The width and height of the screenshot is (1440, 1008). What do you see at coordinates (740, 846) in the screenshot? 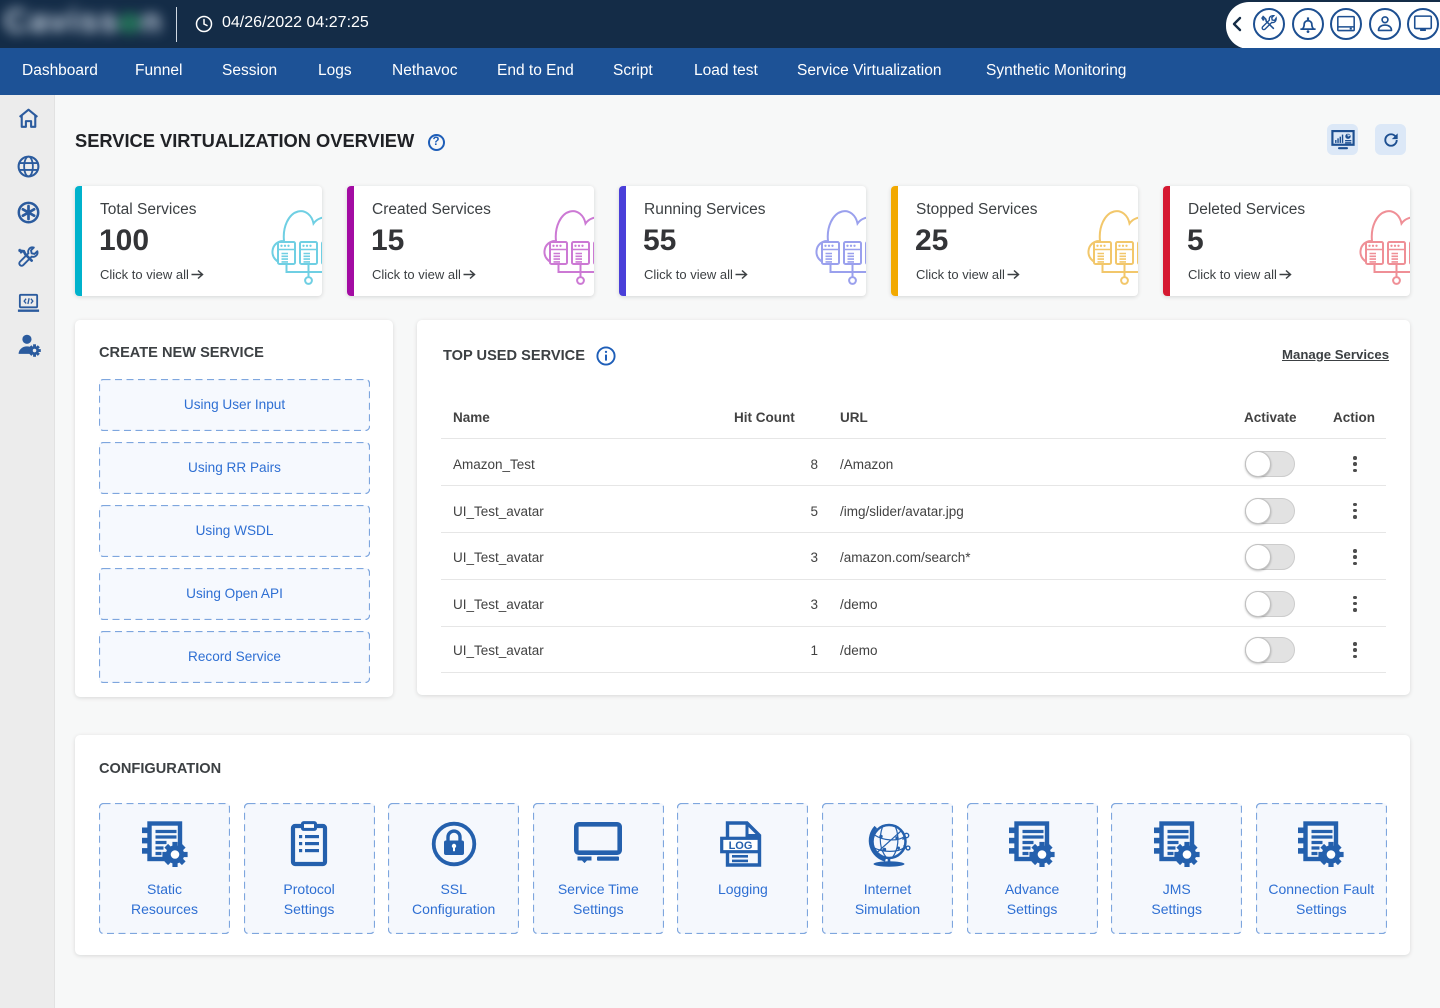
I see `svg-text: LOG` at bounding box center [740, 846].